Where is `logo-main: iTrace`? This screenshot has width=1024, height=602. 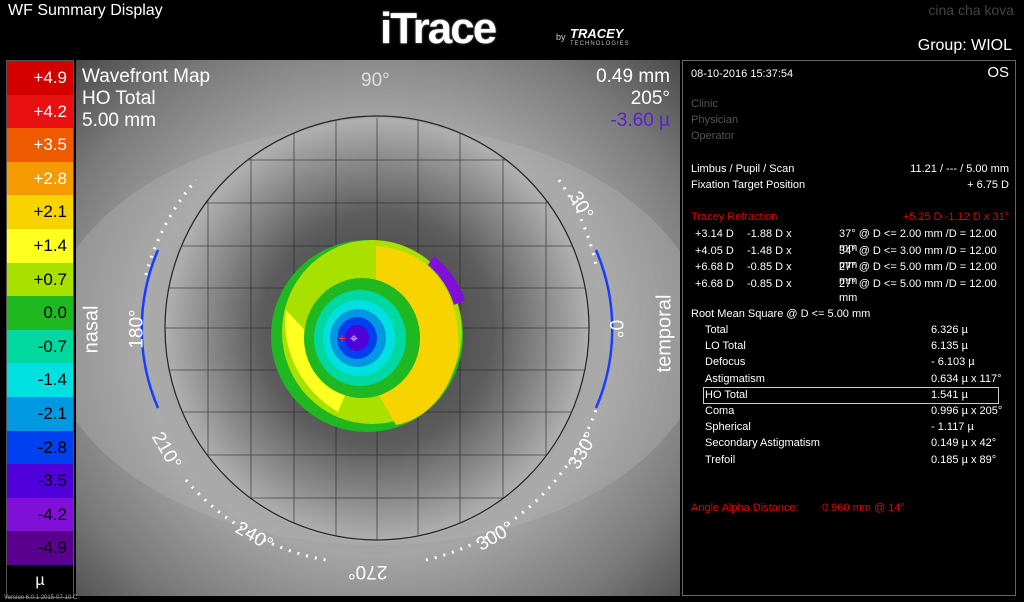 logo-main: iTrace is located at coordinates (438, 28).